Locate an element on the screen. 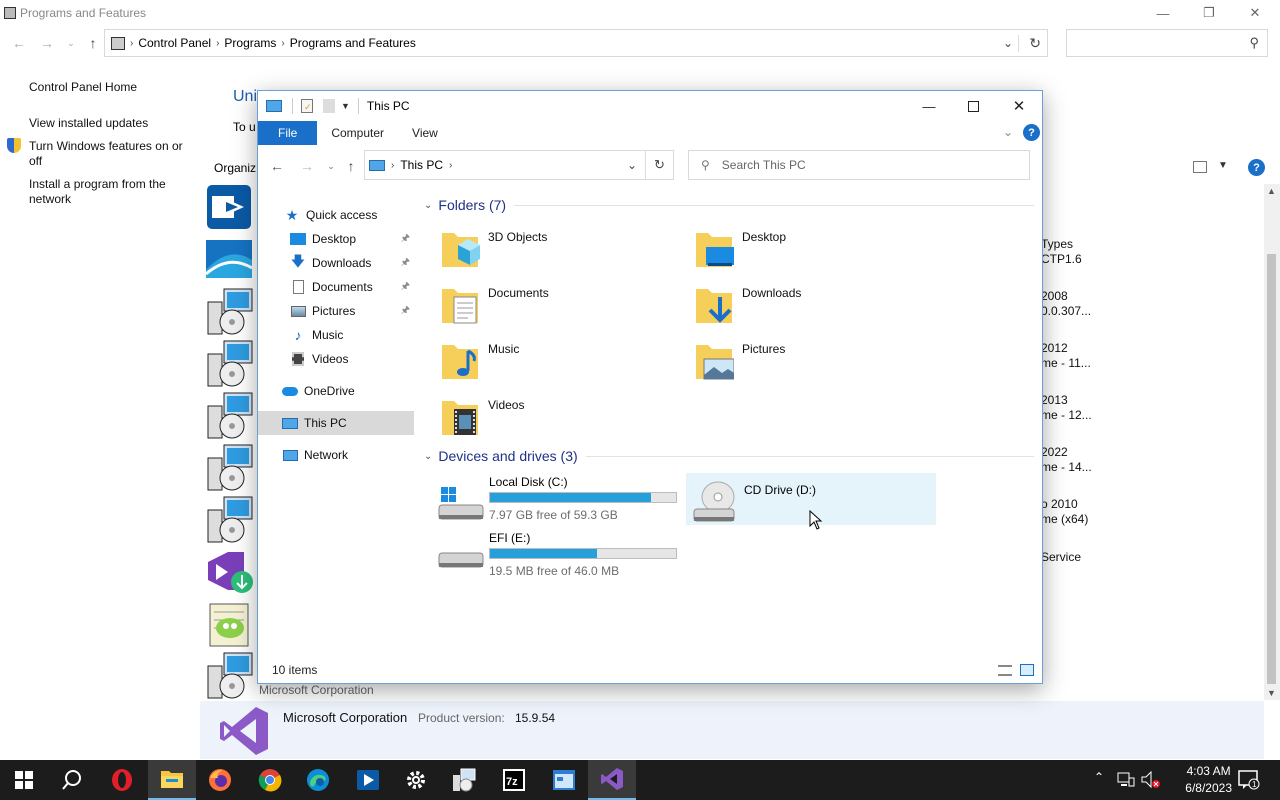 Image resolution: width=1280 pixels, height=800 pixels. system-clock: 4:03 AM 6/8/2023 is located at coordinates (1208, 780).